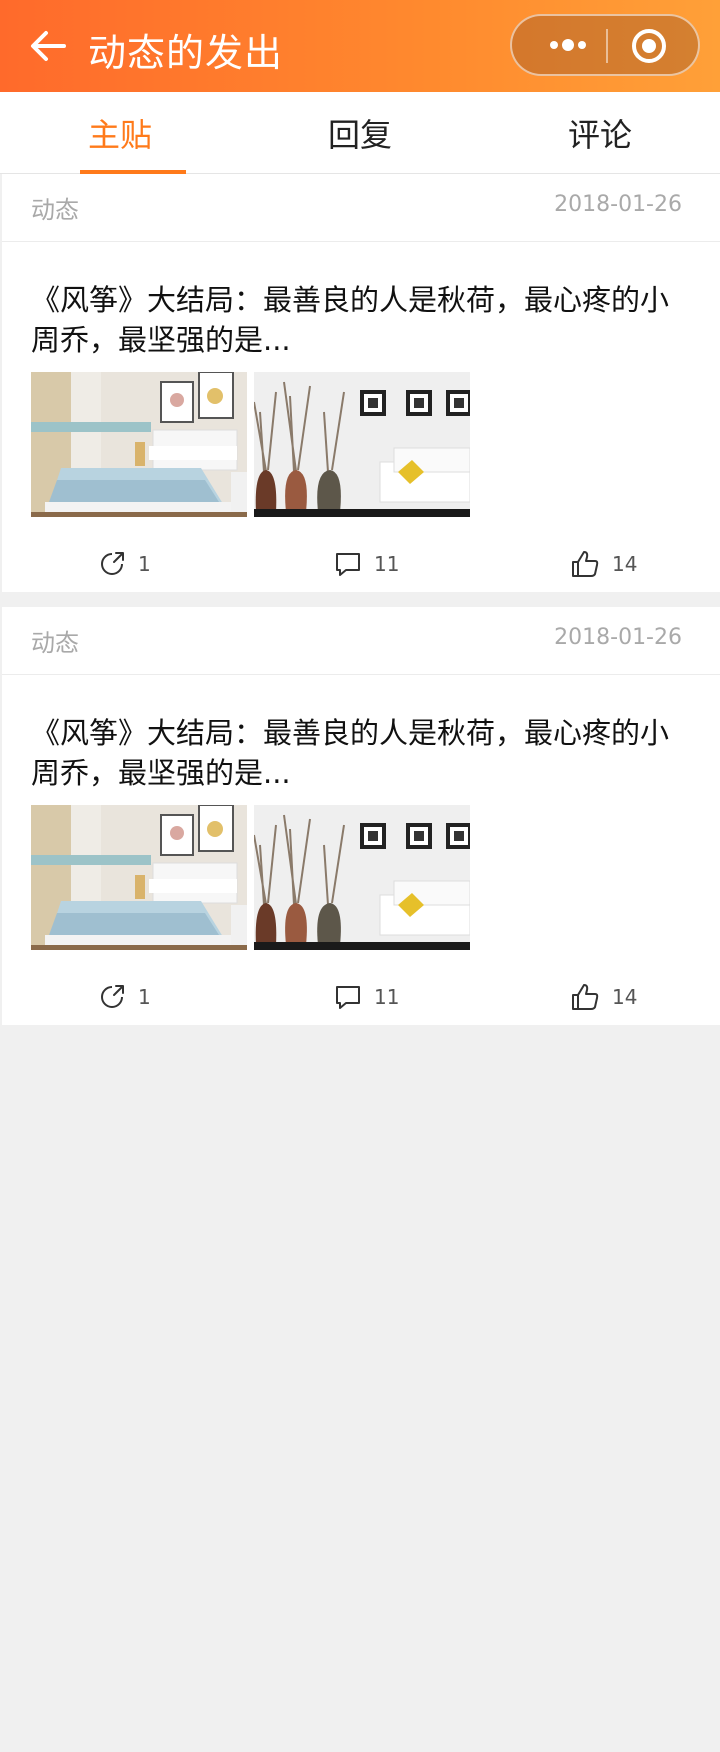 The image size is (720, 1752). What do you see at coordinates (186, 53) in the screenshot?
I see `page-title: 动态的发出` at bounding box center [186, 53].